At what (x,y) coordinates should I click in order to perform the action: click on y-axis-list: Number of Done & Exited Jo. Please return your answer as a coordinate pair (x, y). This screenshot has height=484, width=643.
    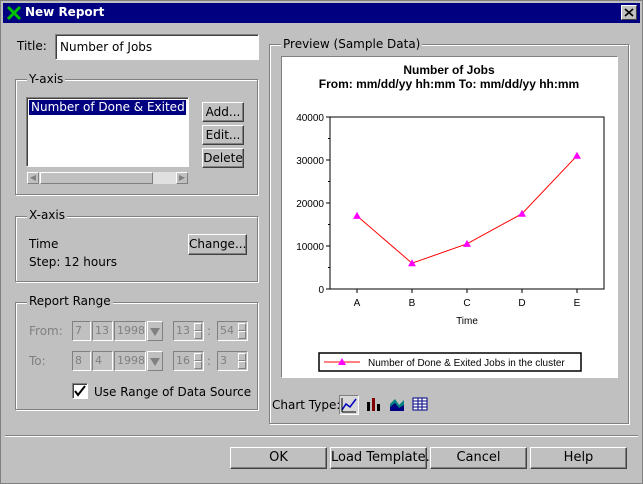
    Looking at the image, I should click on (107, 132).